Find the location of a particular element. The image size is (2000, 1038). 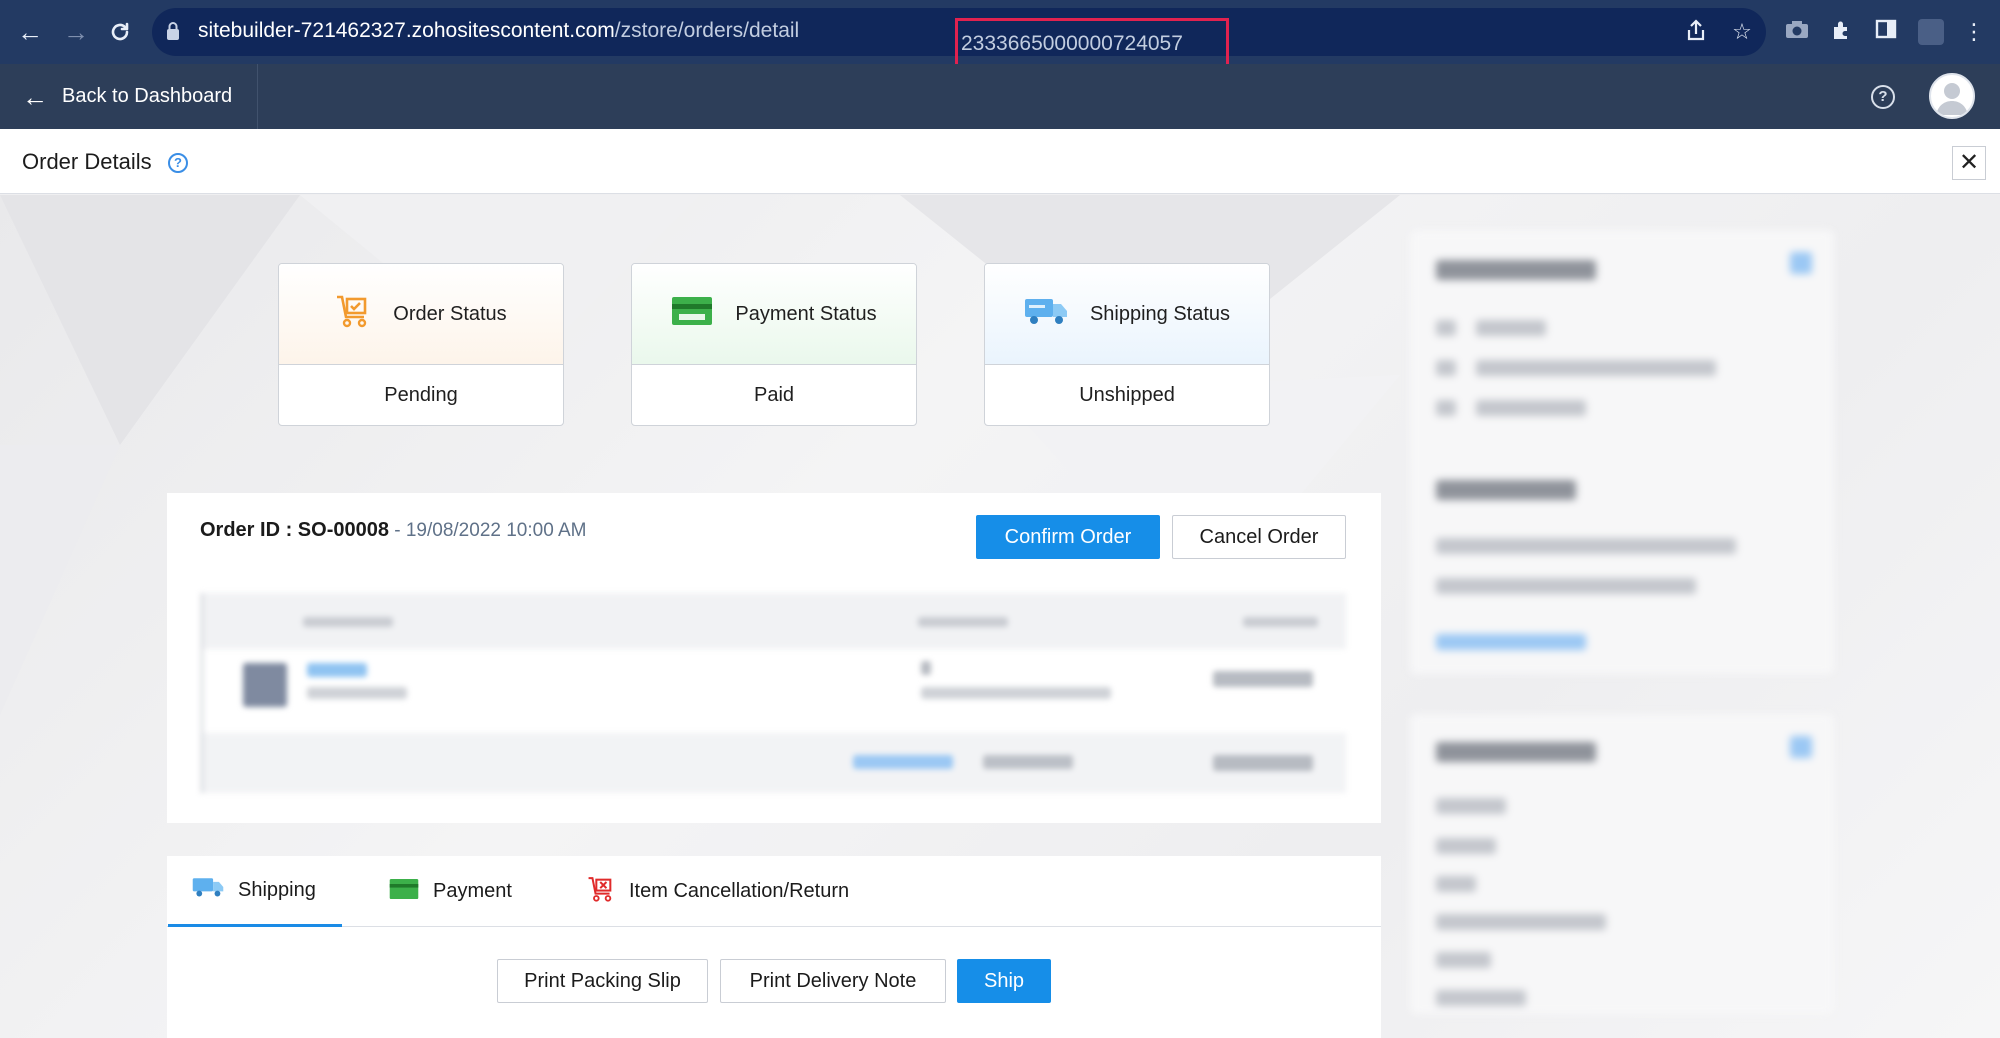

back-to-dashboard-link: ← Back to Dashboard is located at coordinates (129, 96).